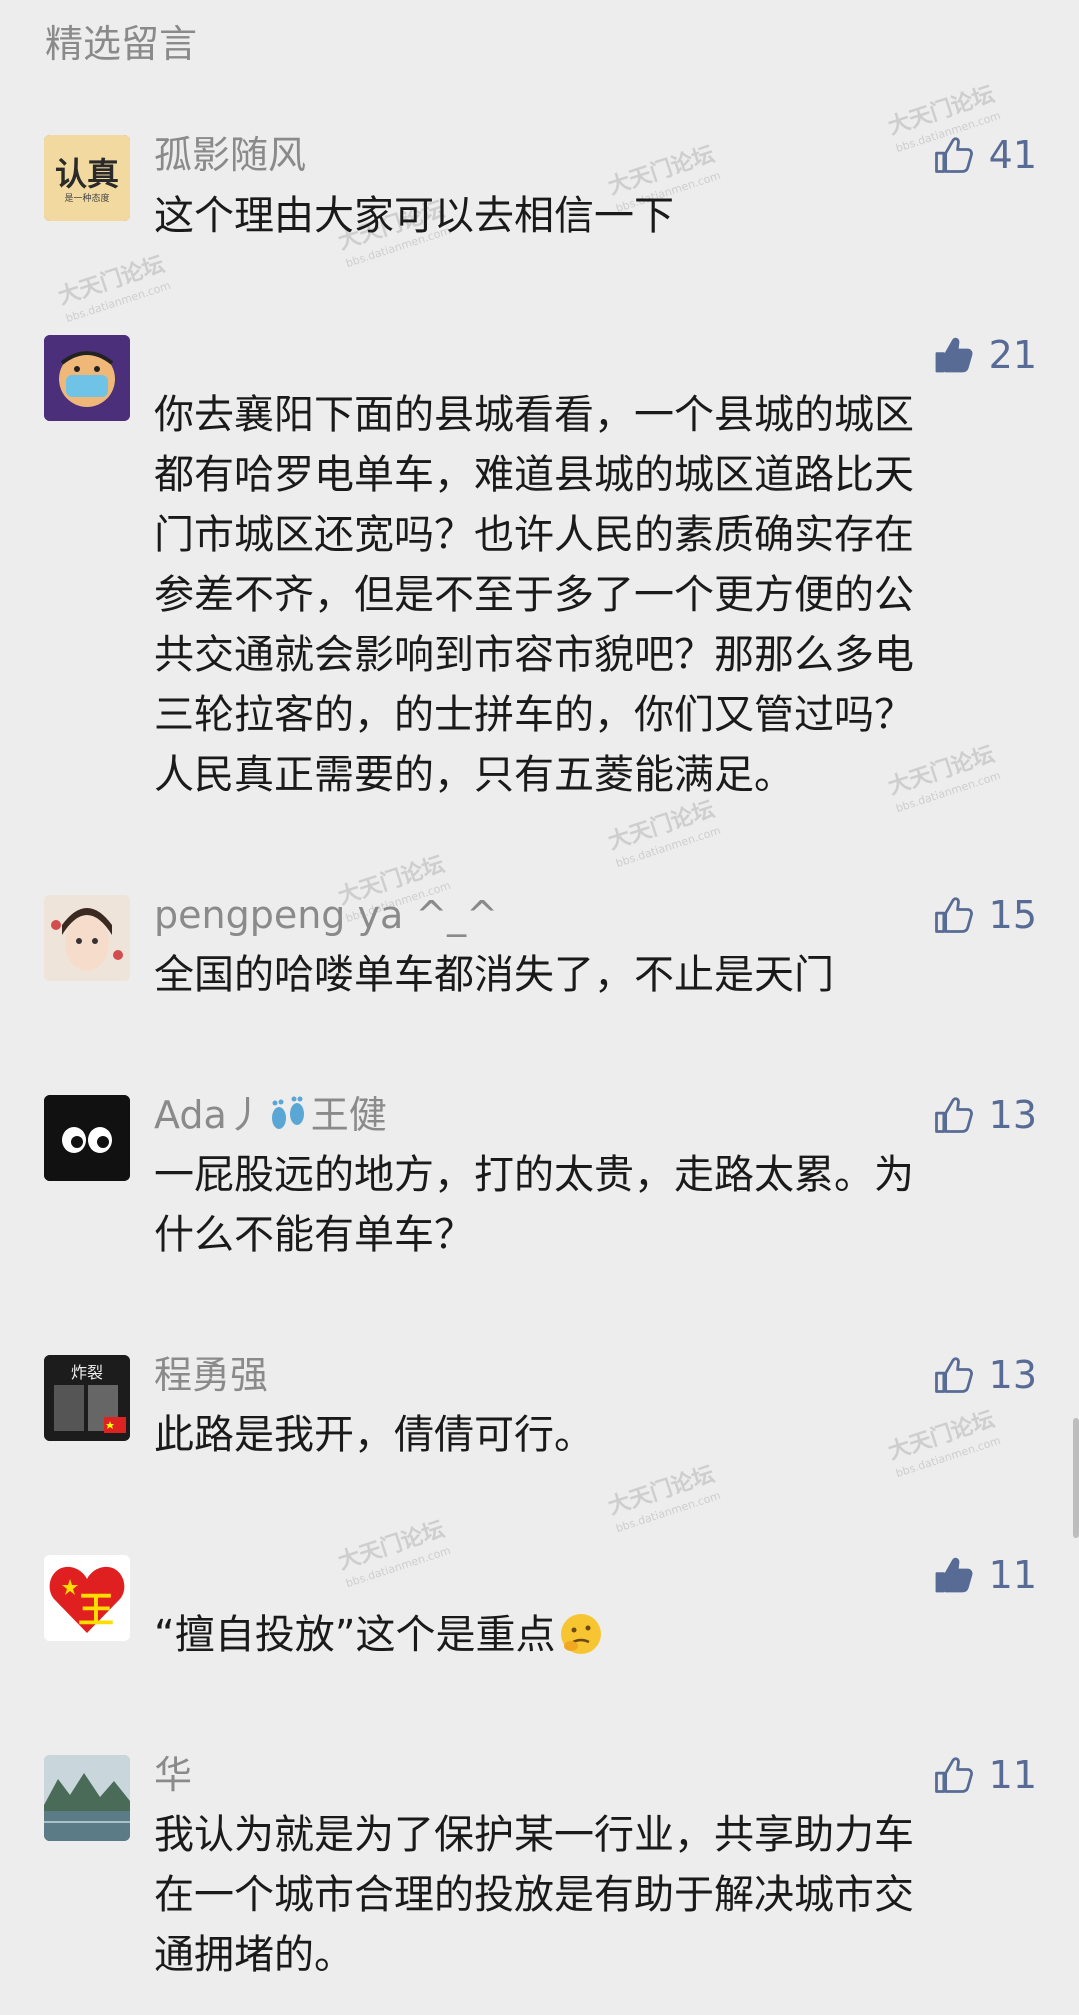 The height and width of the screenshot is (2015, 1079). What do you see at coordinates (984, 355) in the screenshot?
I see `like-button: 21` at bounding box center [984, 355].